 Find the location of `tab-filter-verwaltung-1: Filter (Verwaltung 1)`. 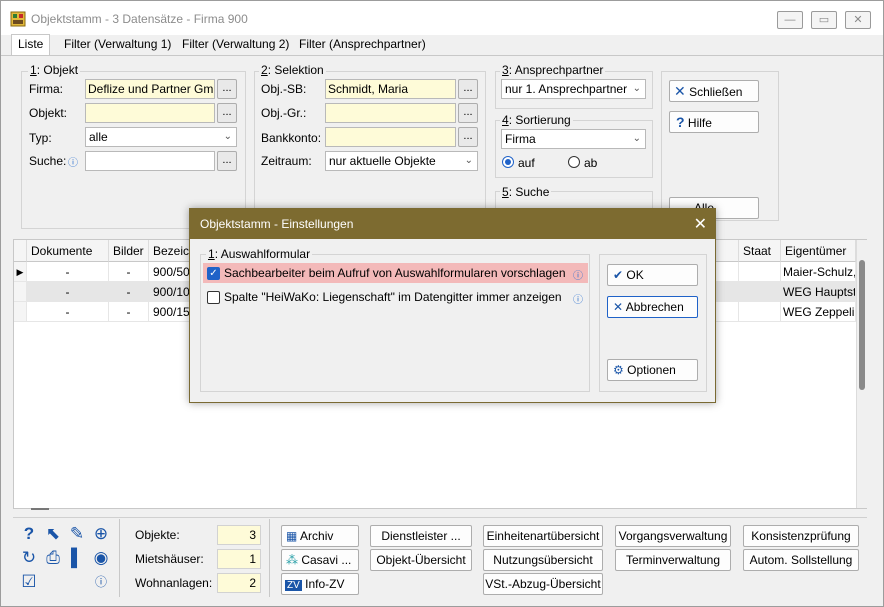

tab-filter-verwaltung-1: Filter (Verwaltung 1) is located at coordinates (117, 45).